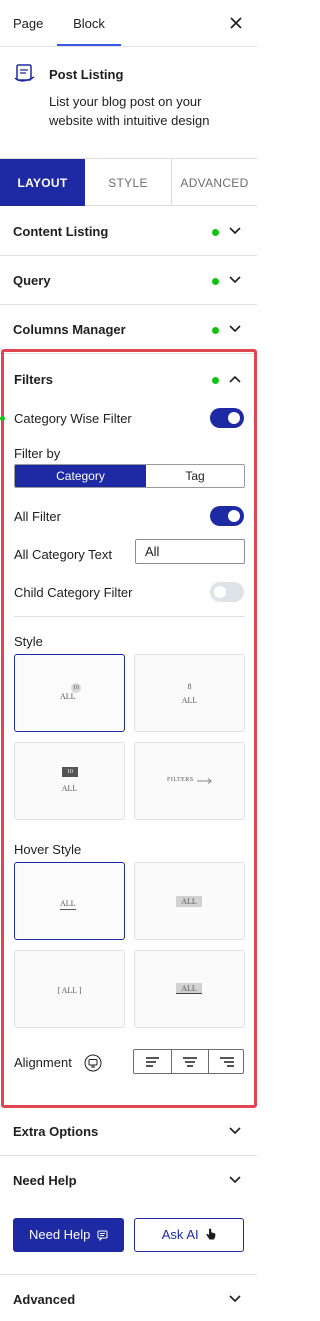 The image size is (320, 1321). I want to click on style-option-4: FILTERS, so click(189, 781).